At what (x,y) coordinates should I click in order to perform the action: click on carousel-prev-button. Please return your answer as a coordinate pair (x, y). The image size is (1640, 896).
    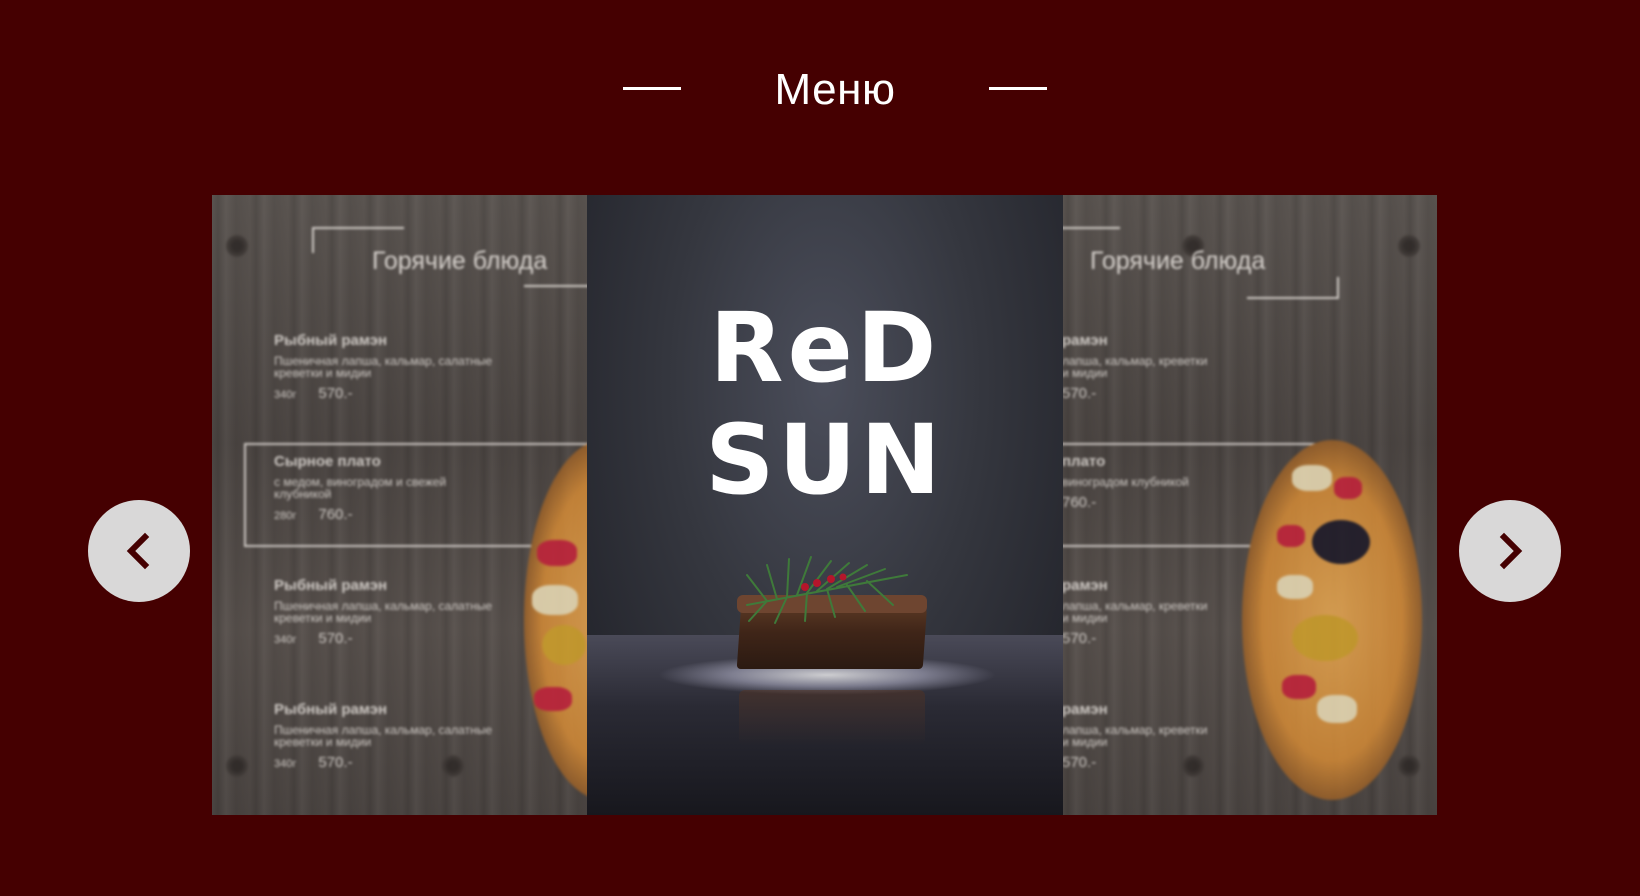
    Looking at the image, I should click on (139, 551).